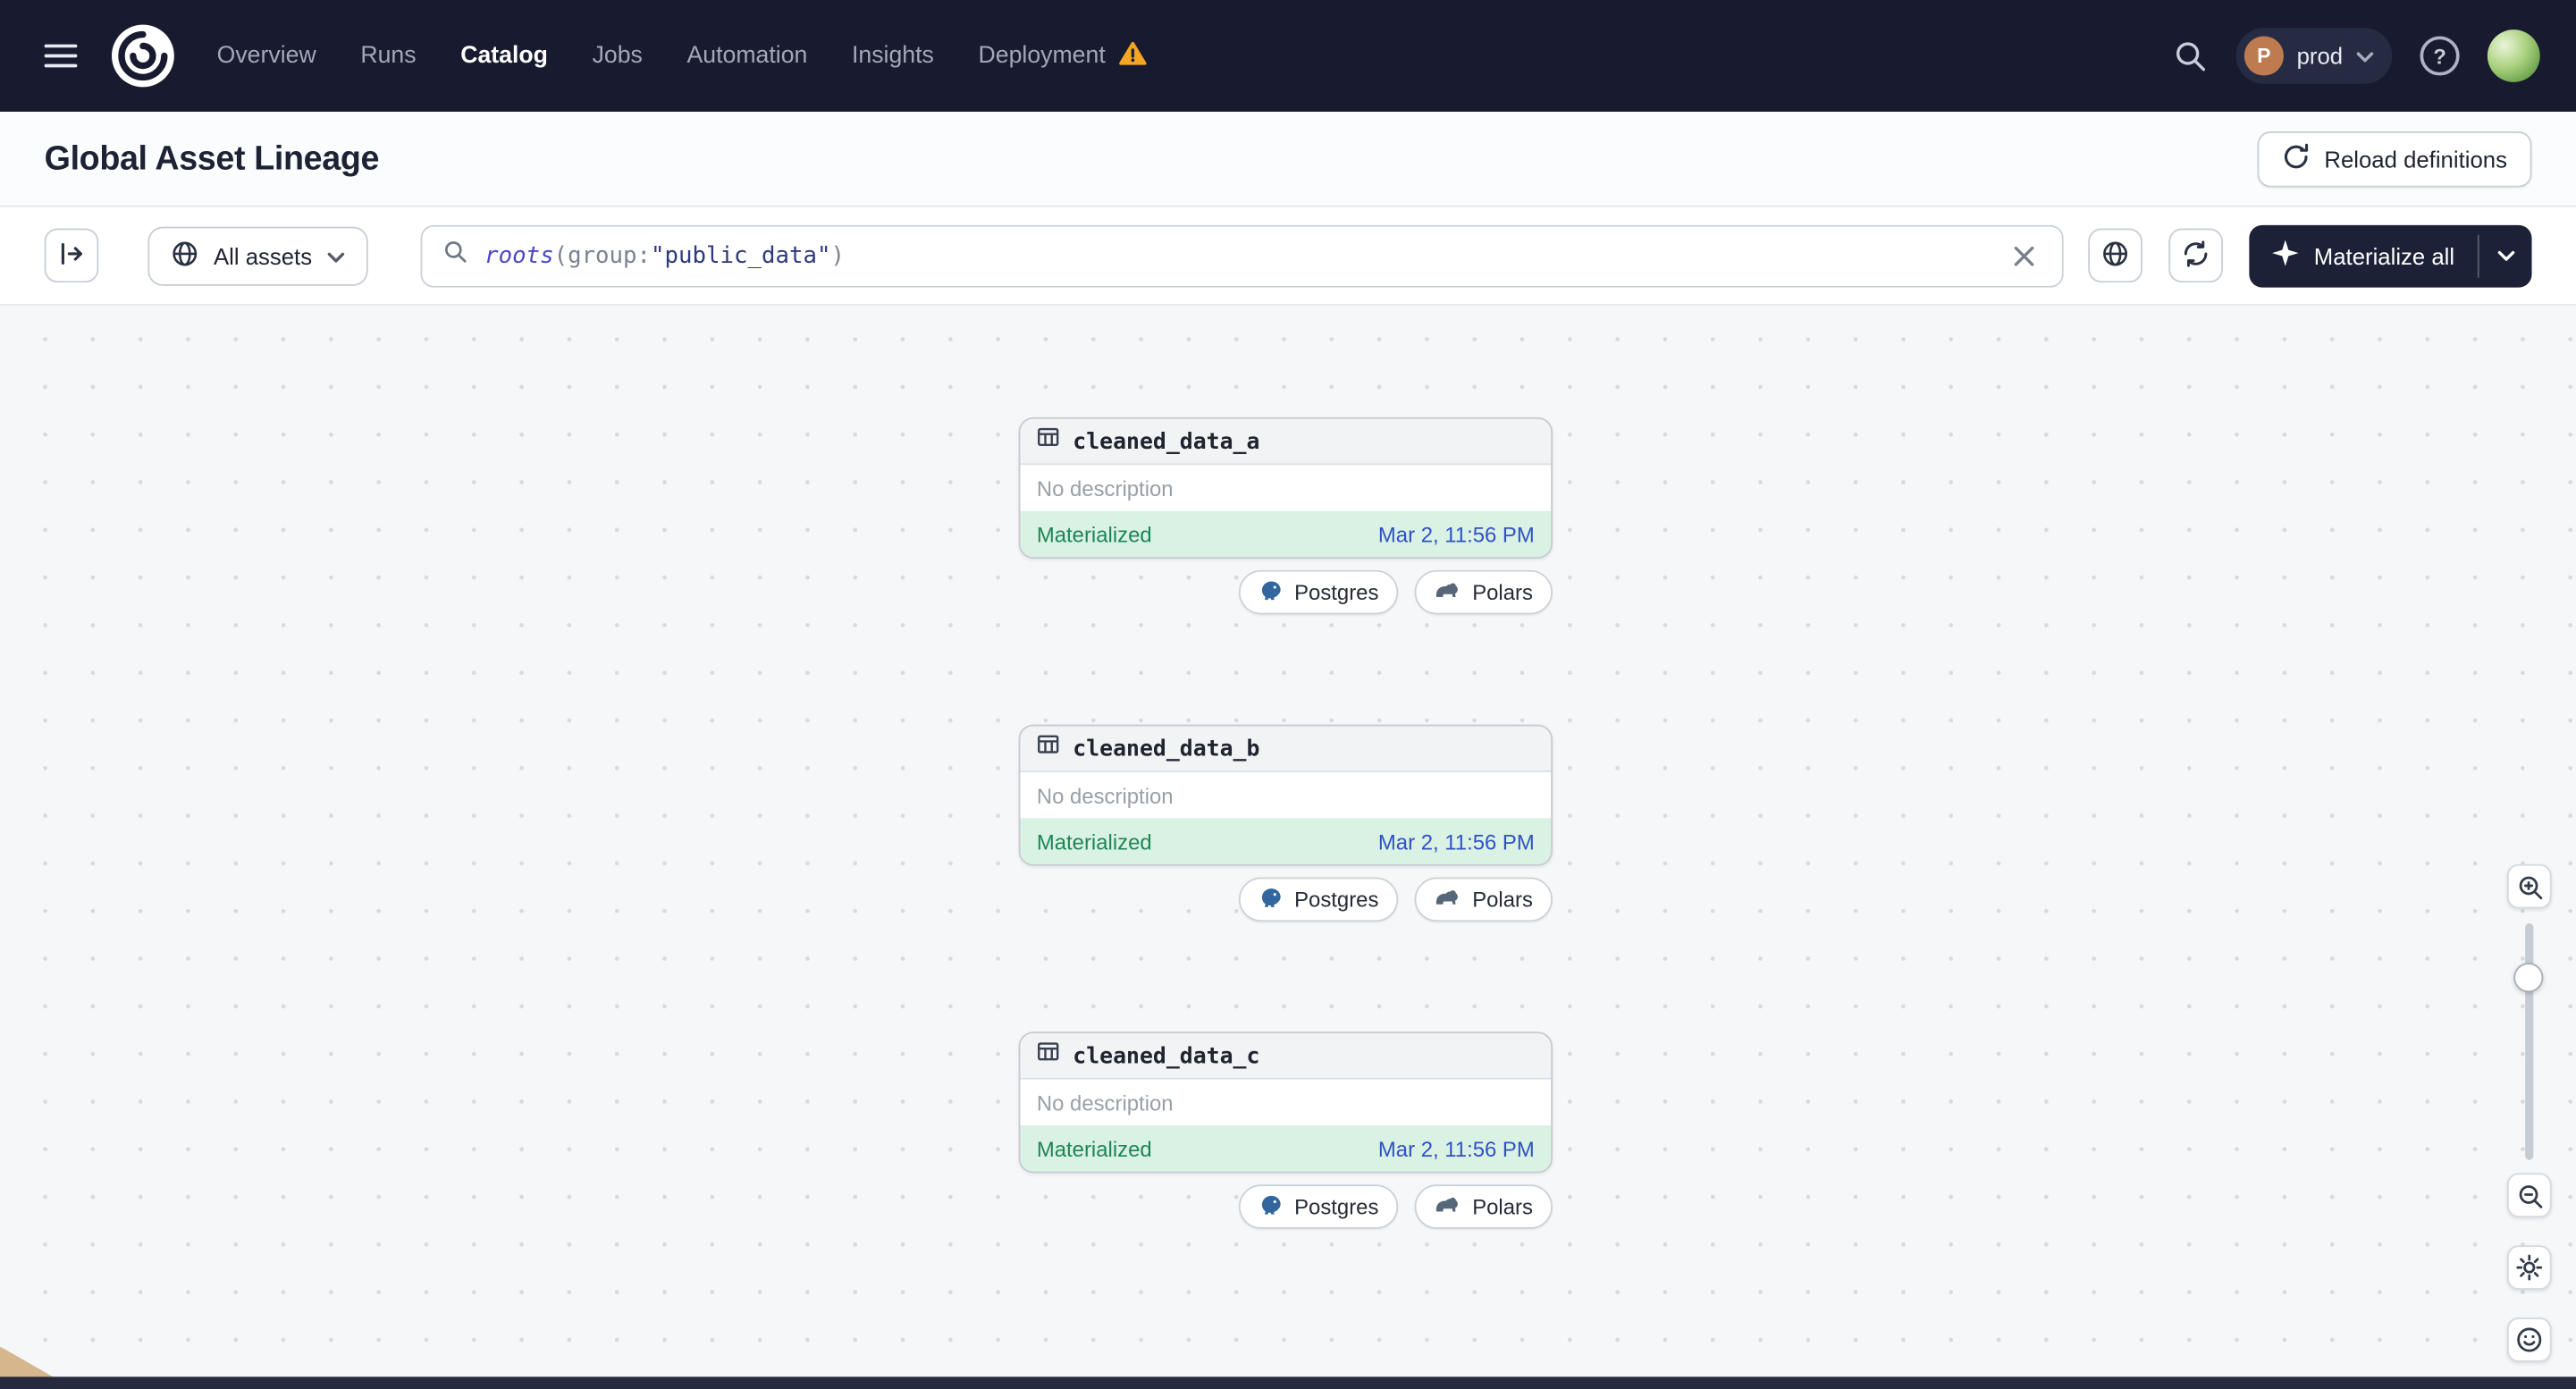  I want to click on dagster-logo, so click(143, 55).